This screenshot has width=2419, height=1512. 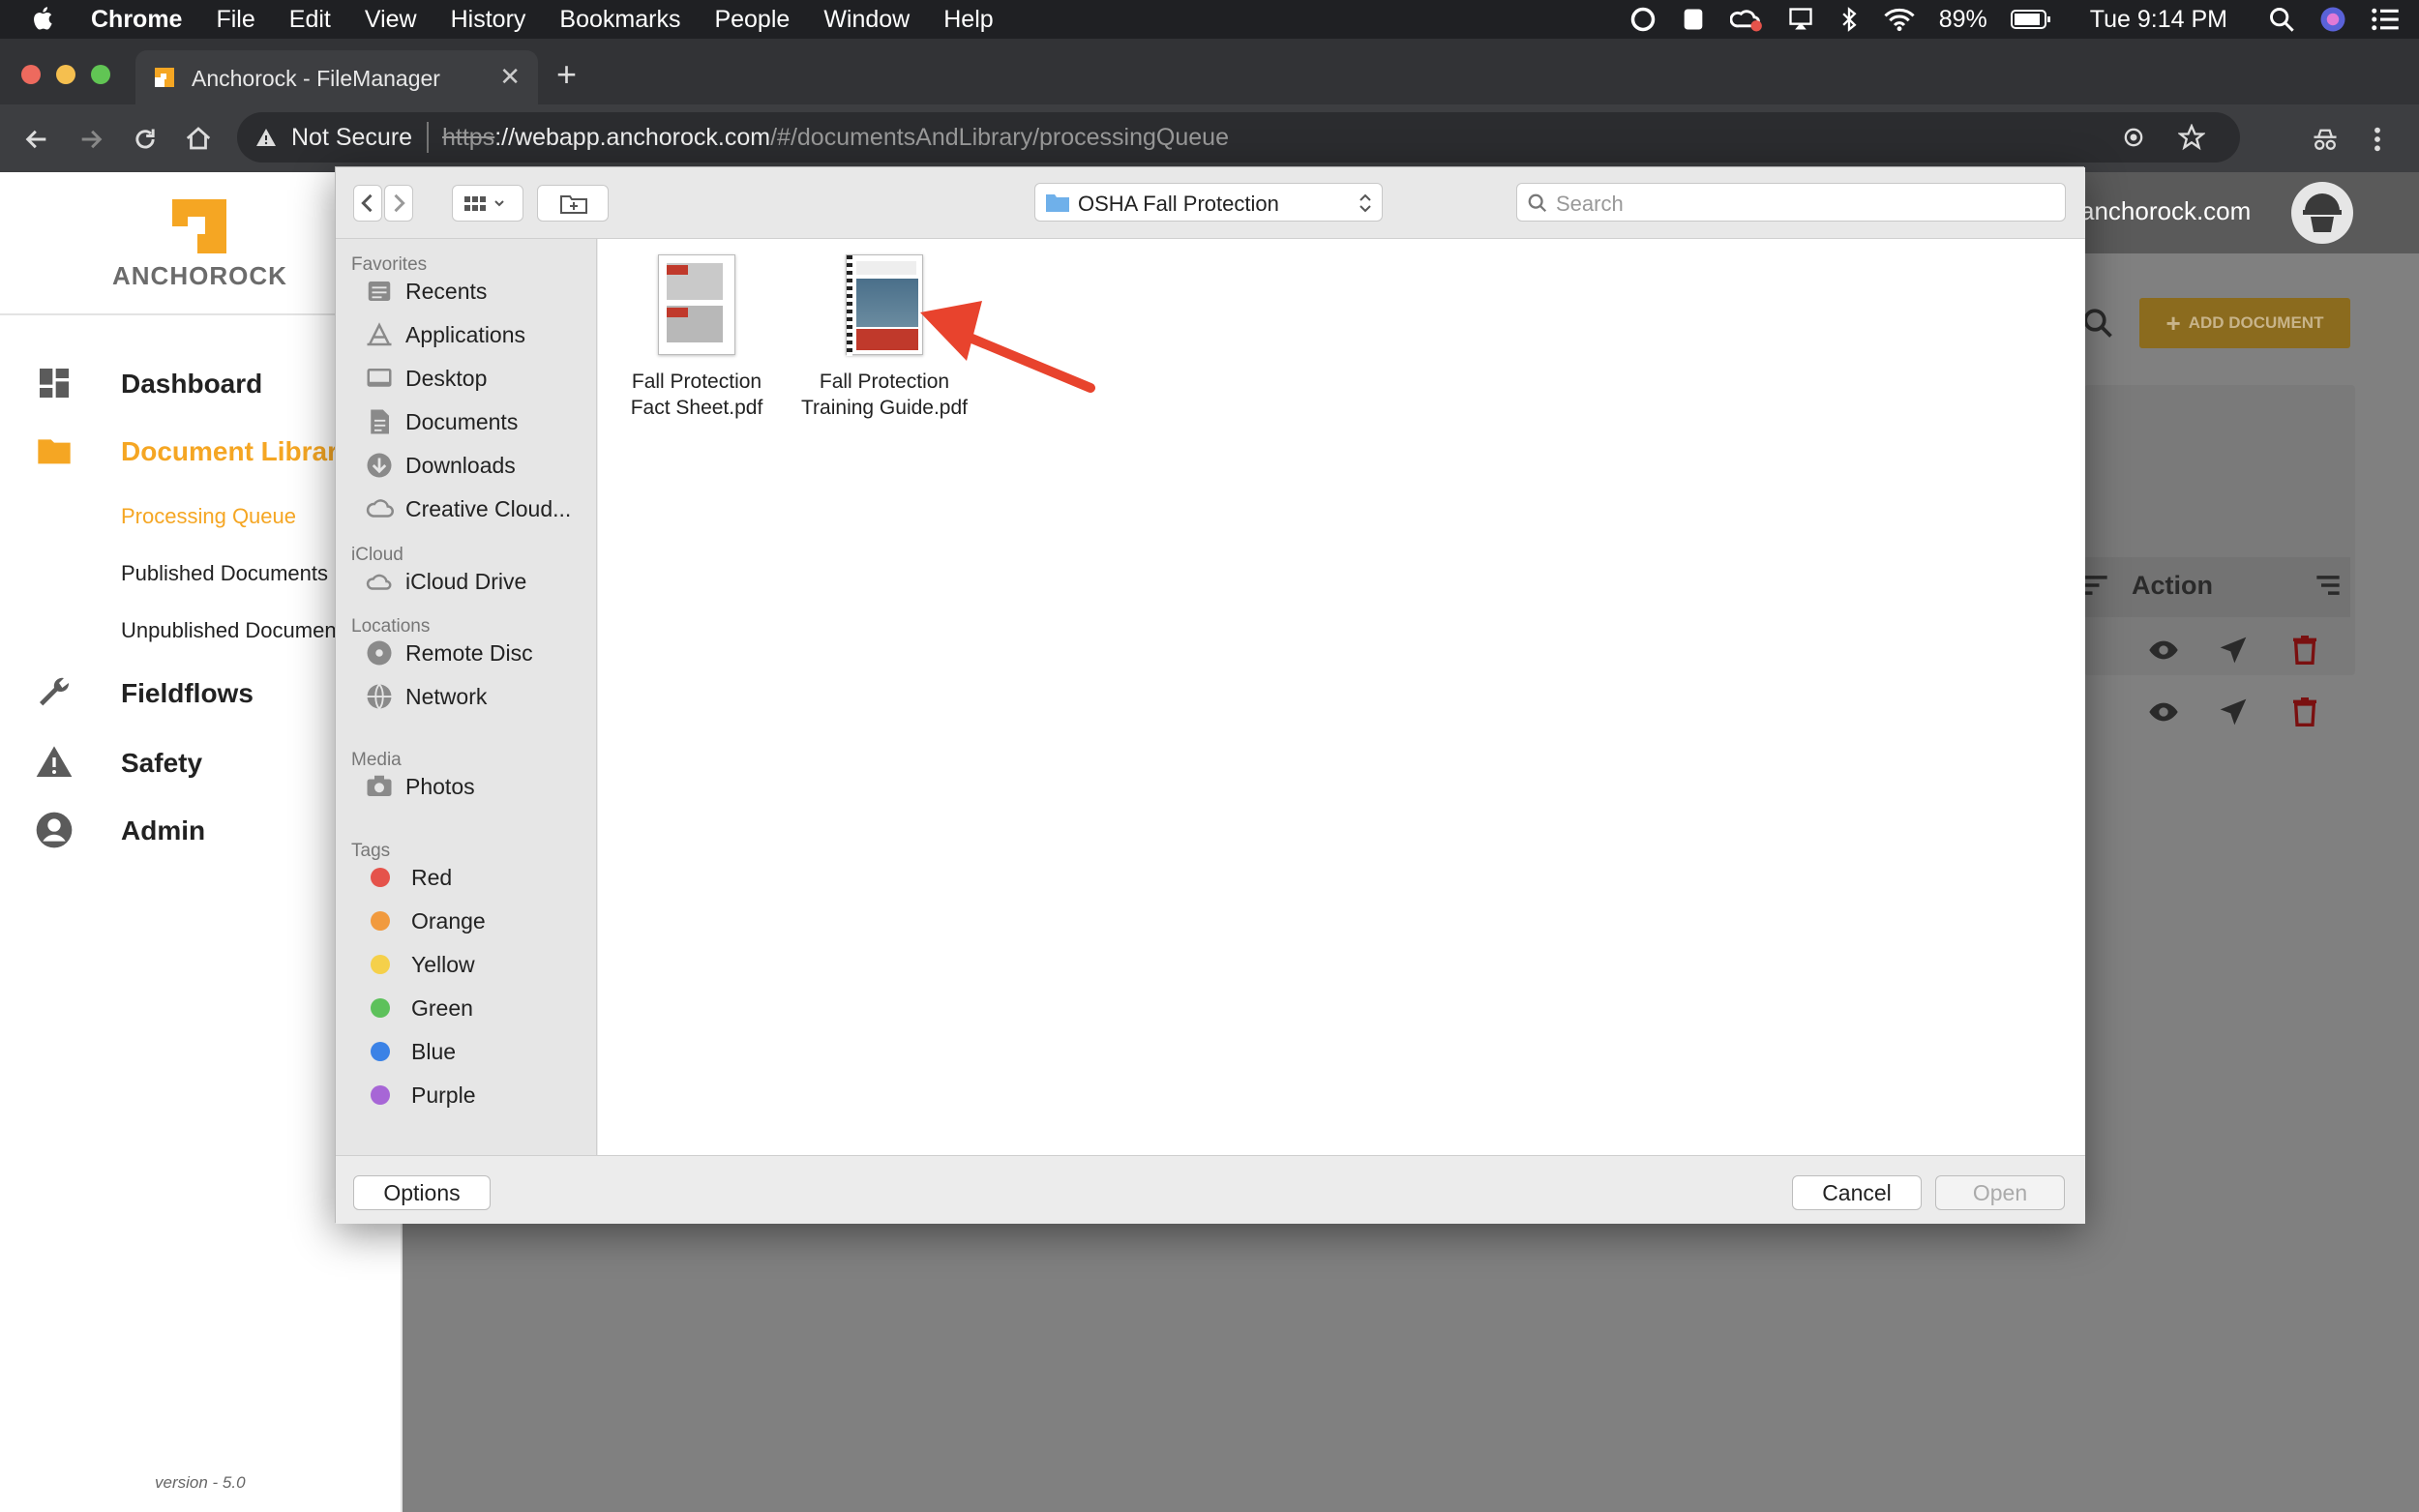 What do you see at coordinates (391, 626) in the screenshot?
I see `locations-header: Locations` at bounding box center [391, 626].